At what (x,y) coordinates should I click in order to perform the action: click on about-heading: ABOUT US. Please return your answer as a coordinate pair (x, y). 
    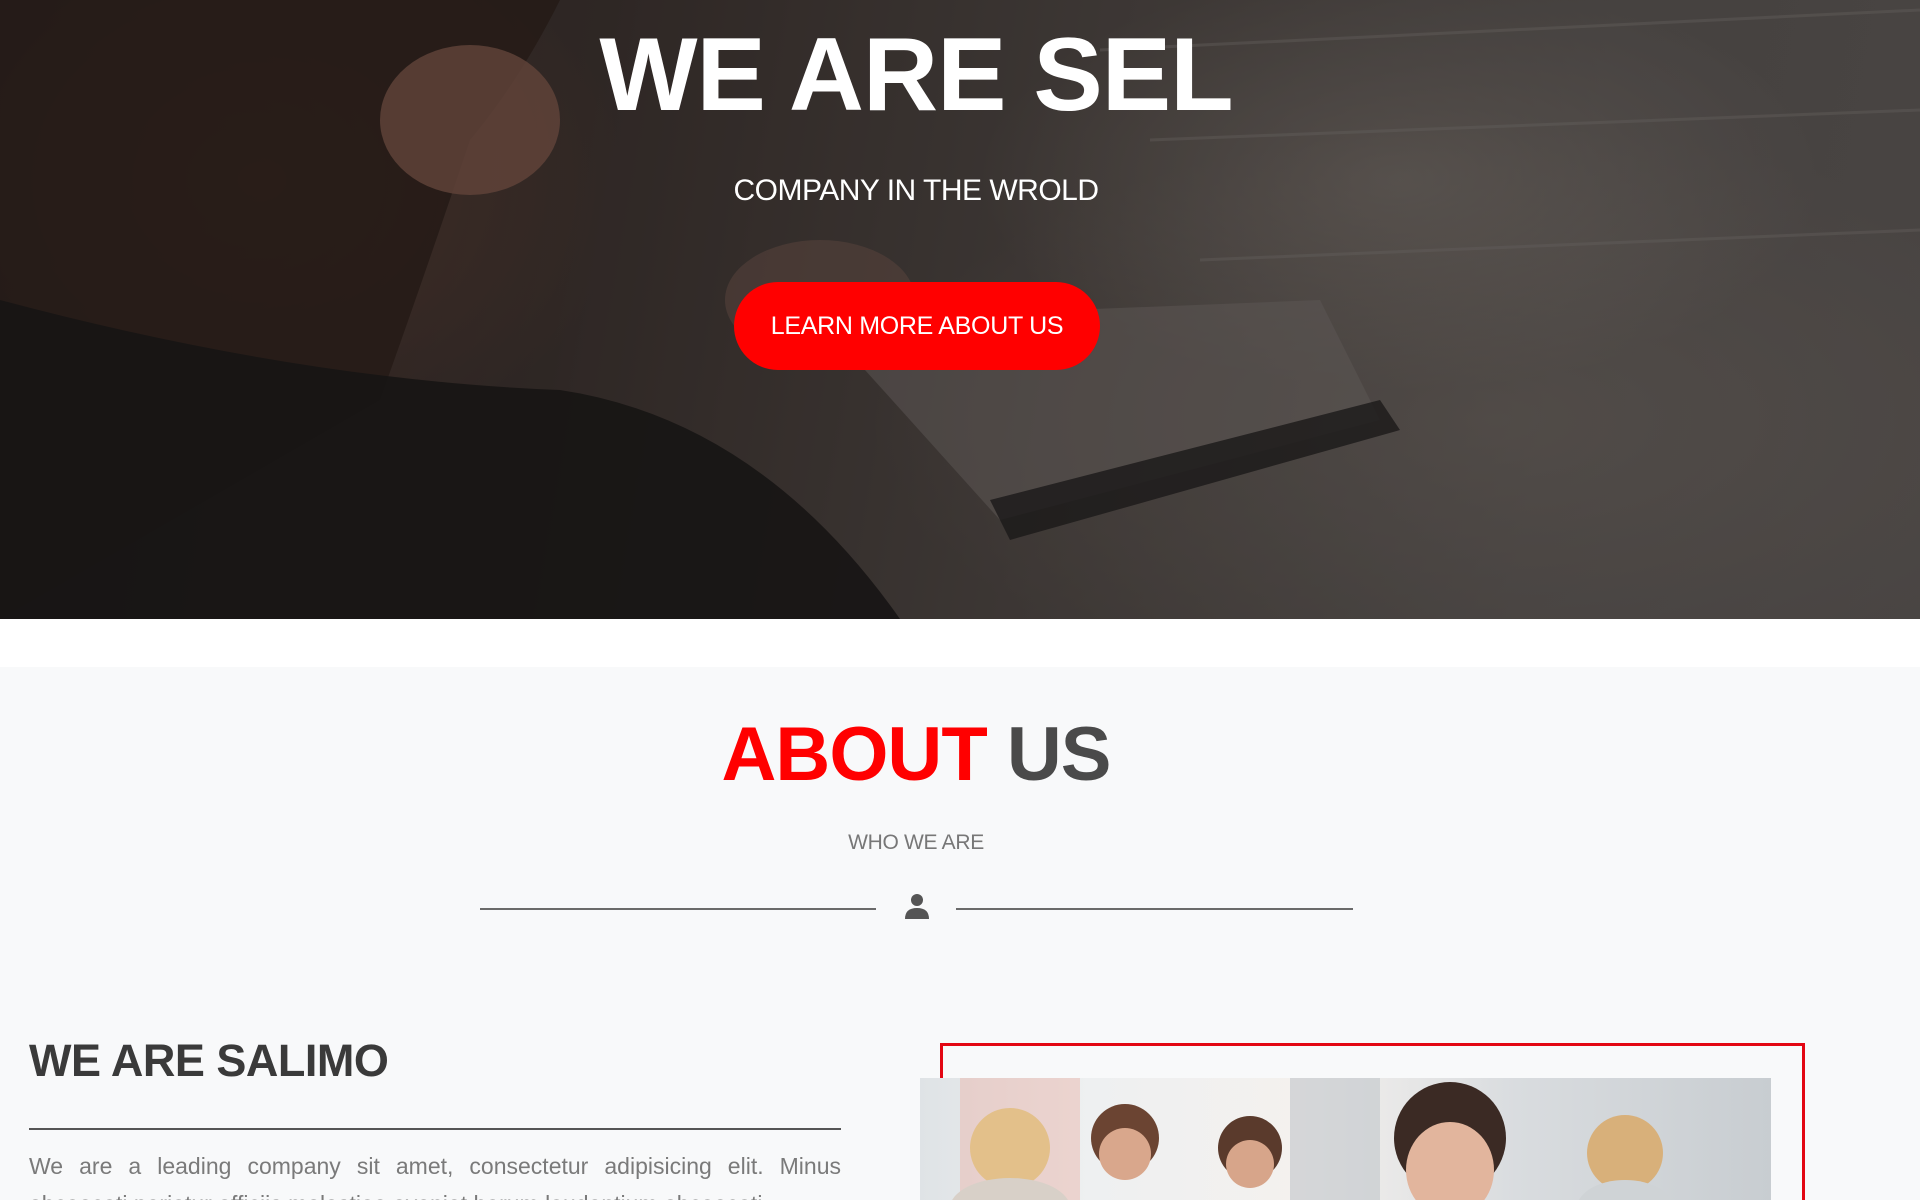
    Looking at the image, I should click on (916, 755).